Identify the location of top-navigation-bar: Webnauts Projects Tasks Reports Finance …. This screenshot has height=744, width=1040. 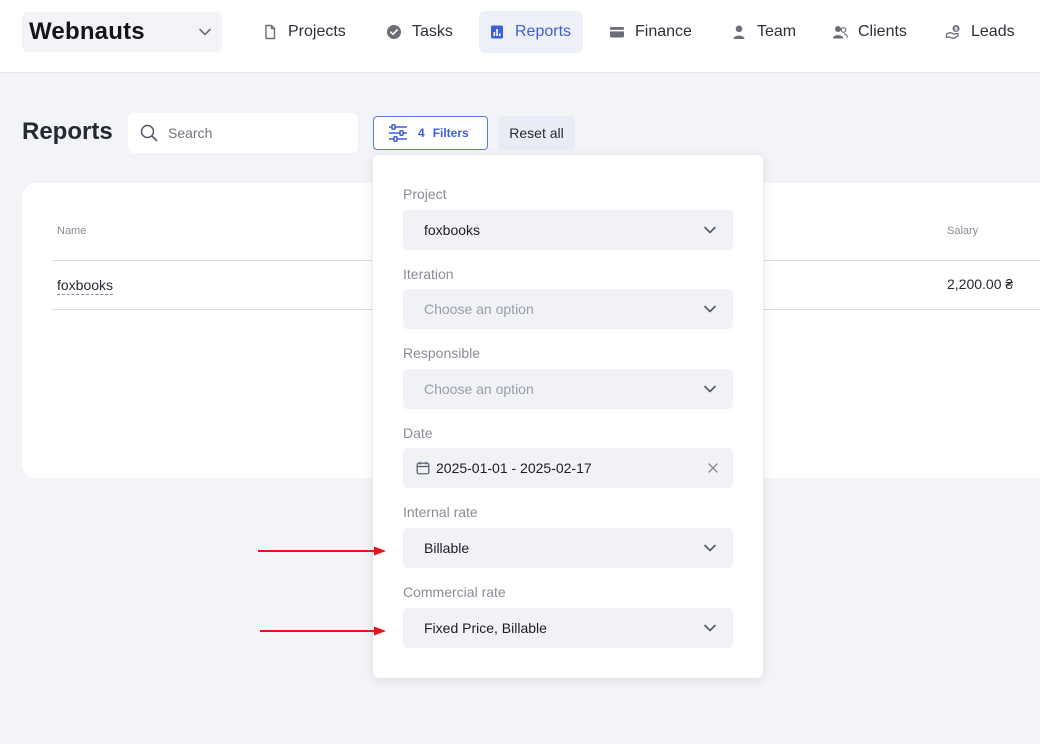
(520, 36).